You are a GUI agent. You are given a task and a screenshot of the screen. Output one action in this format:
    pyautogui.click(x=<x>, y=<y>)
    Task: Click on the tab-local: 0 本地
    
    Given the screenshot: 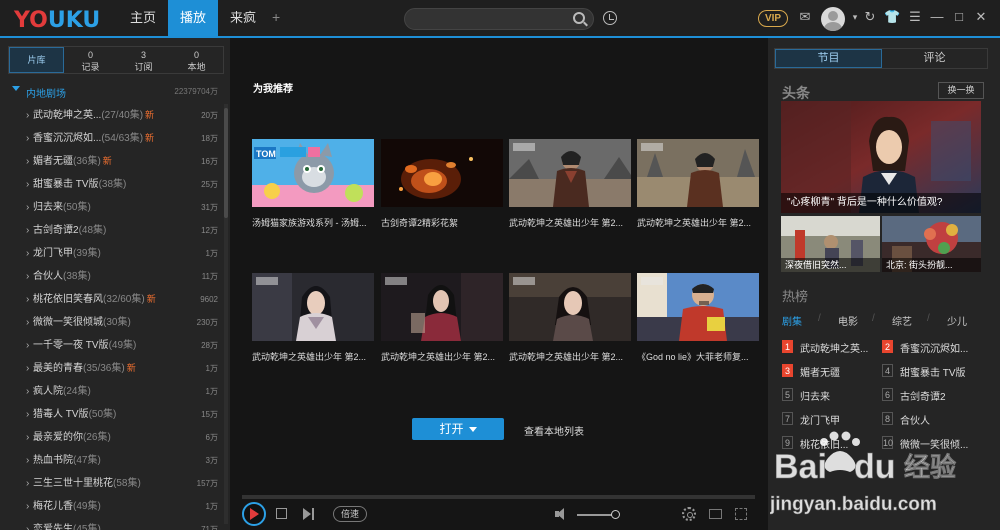 What is the action you would take?
    pyautogui.click(x=196, y=60)
    